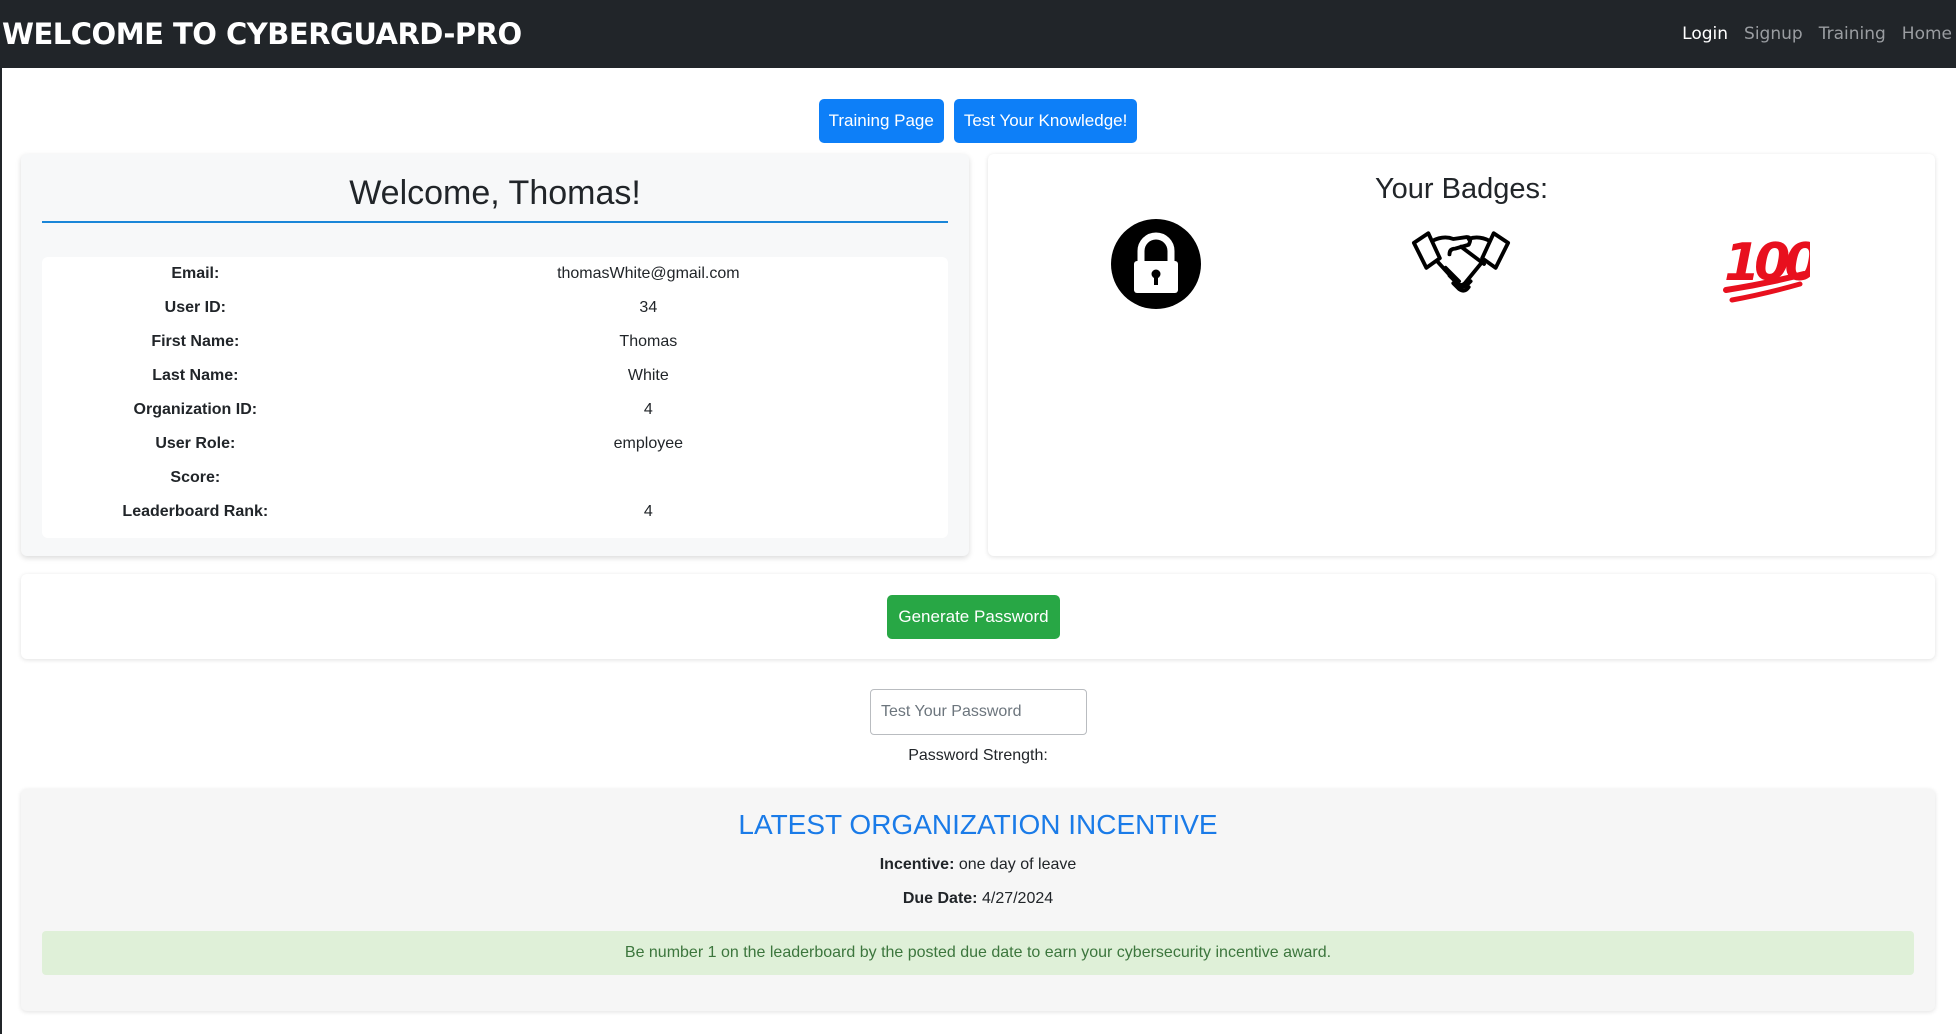  Describe the element at coordinates (1927, 34) in the screenshot. I see `nav-home-link: Home` at that location.